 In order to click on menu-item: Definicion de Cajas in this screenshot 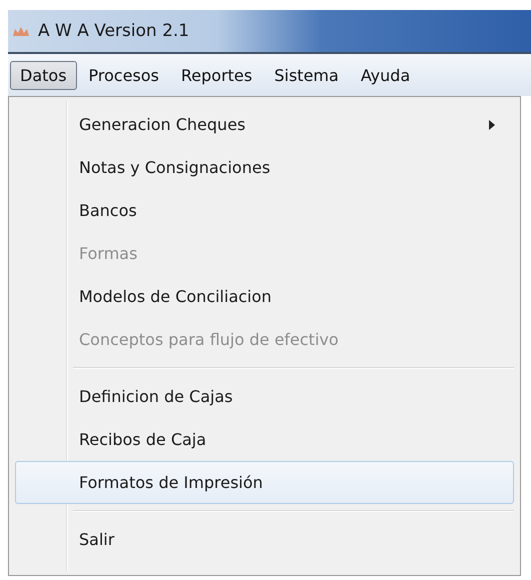, I will do `click(264, 396)`.